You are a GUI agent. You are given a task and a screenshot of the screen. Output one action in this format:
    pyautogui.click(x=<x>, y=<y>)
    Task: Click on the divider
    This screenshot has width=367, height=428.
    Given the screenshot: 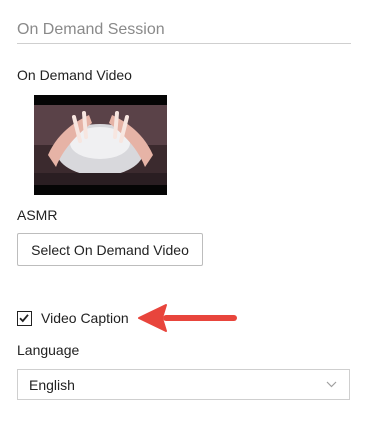 What is the action you would take?
    pyautogui.click(x=184, y=43)
    